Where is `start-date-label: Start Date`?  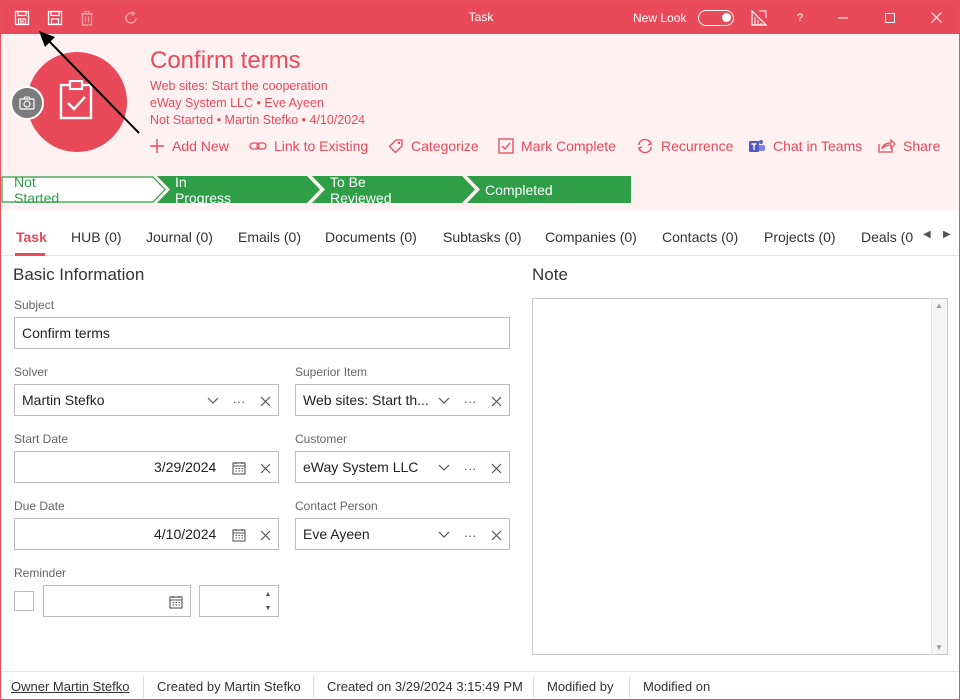 start-date-label: Start Date is located at coordinates (41, 439).